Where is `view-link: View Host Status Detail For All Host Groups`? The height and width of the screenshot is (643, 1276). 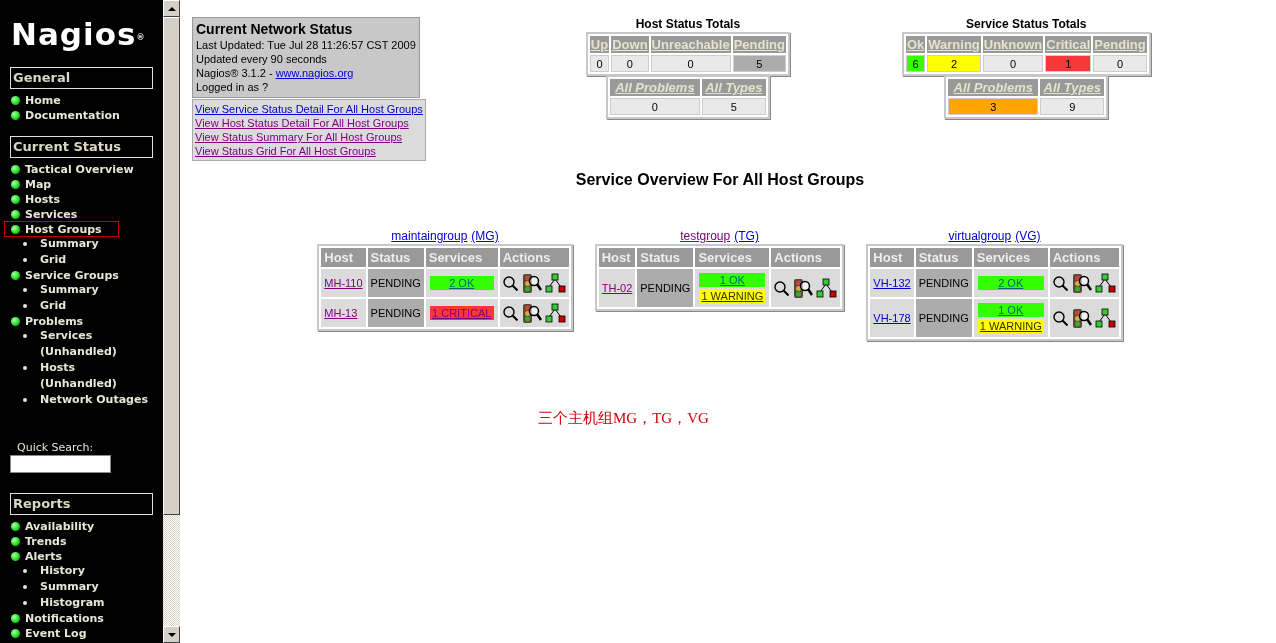 view-link: View Host Status Detail For All Host Groups is located at coordinates (309, 123).